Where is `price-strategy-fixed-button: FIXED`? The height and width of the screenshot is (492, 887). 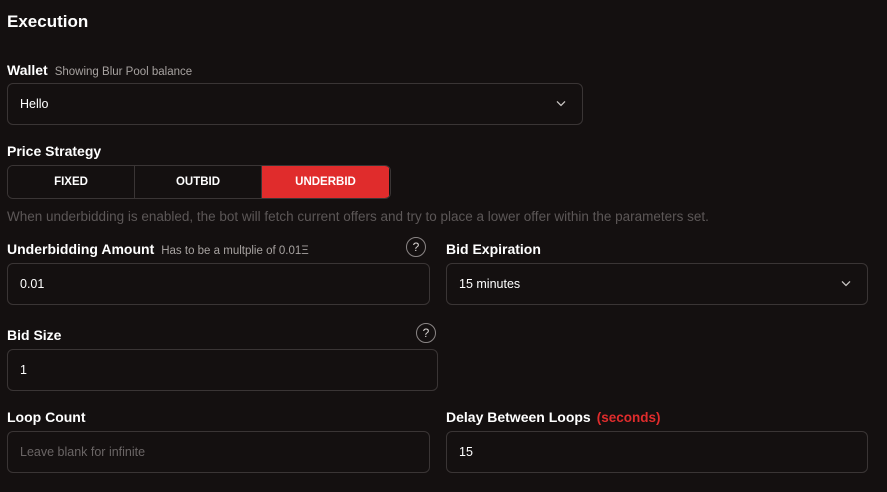 price-strategy-fixed-button: FIXED is located at coordinates (71, 182).